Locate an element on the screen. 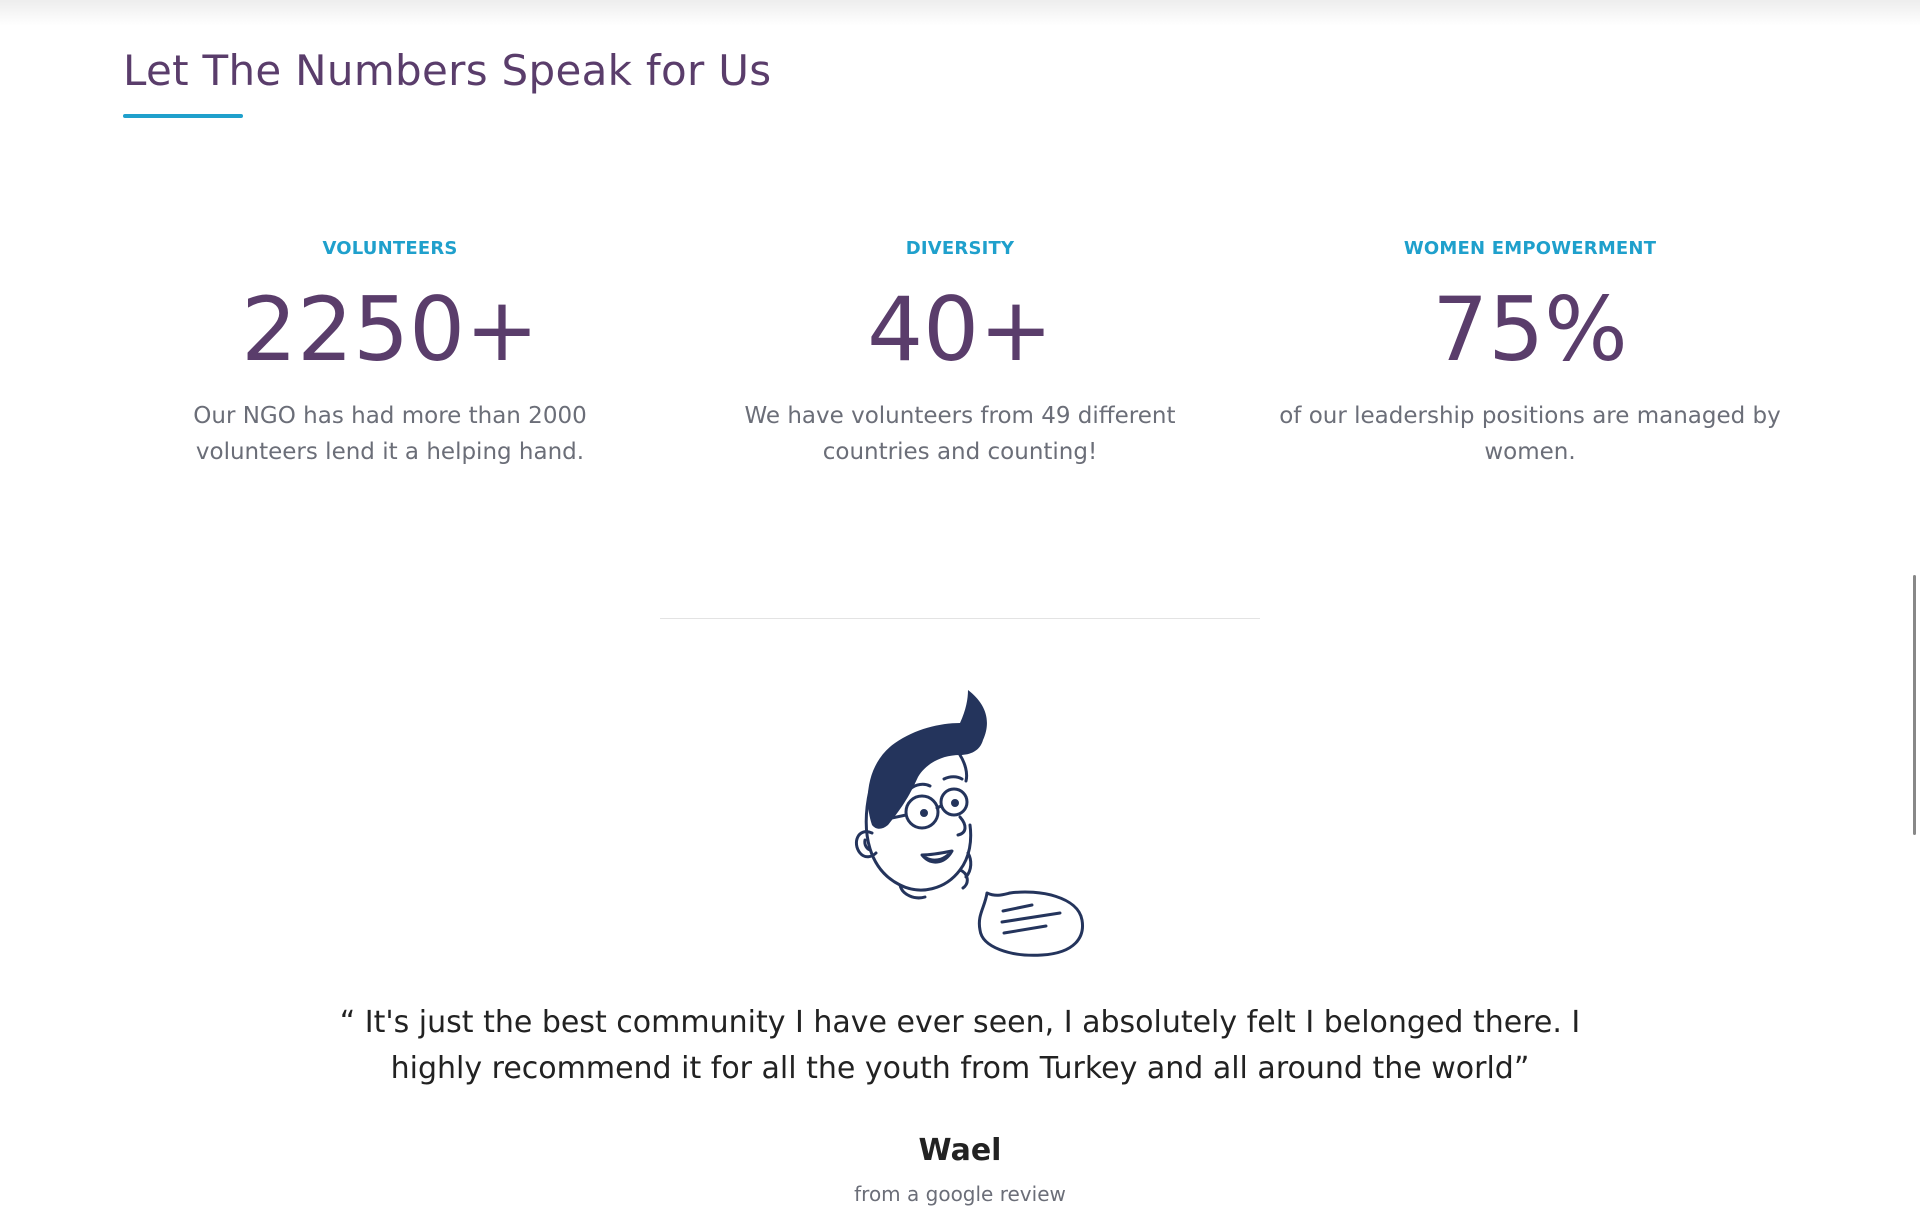 This screenshot has height=1206, width=1920. header-shadow is located at coordinates (960, 13).